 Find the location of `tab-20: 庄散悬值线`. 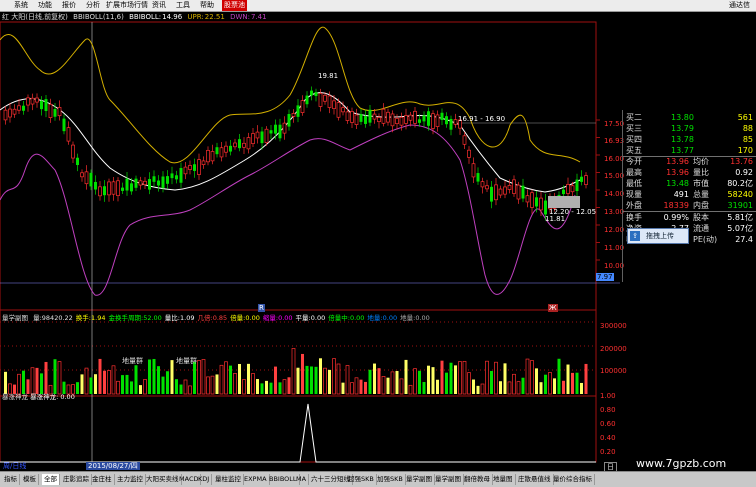

tab-20: 庄散悬值线 is located at coordinates (535, 479).